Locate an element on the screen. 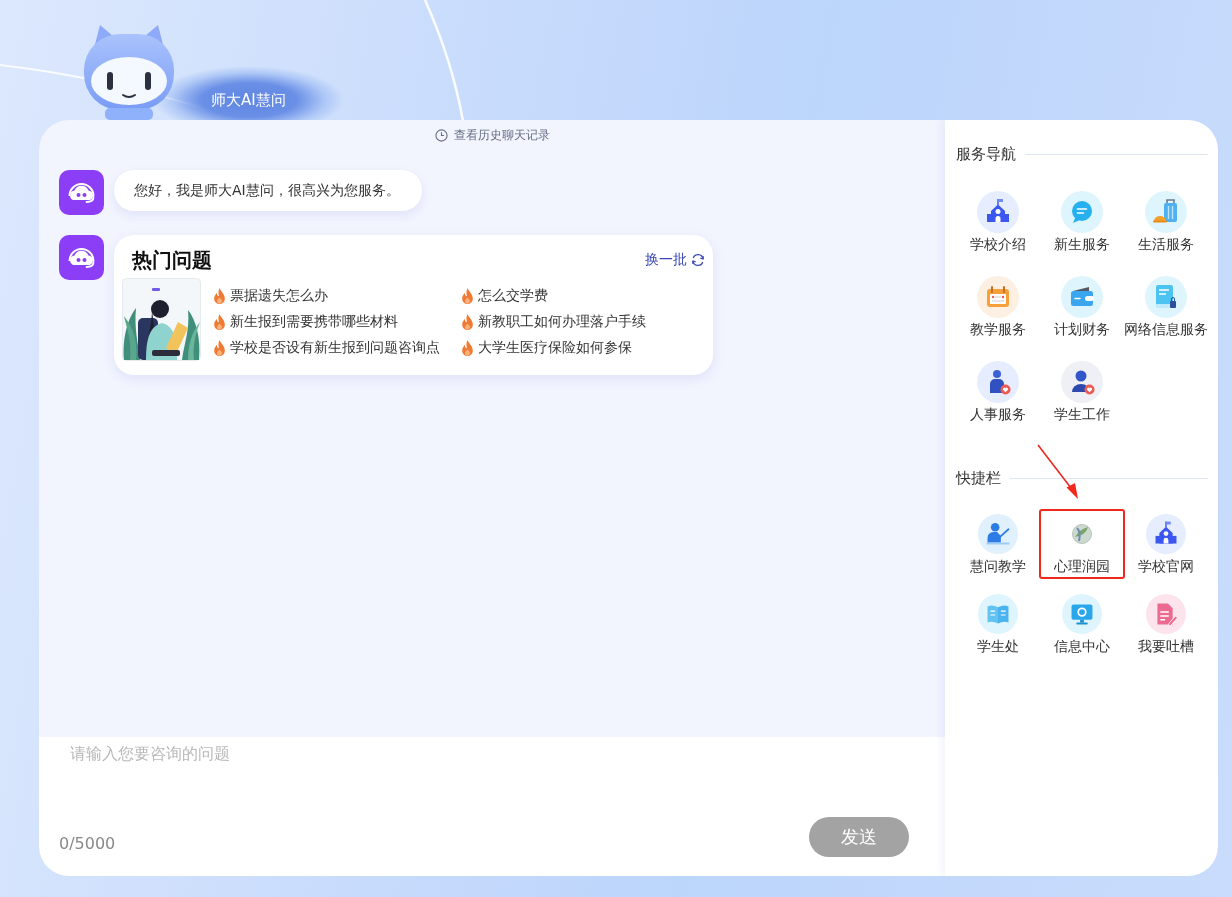 Image resolution: width=1232 pixels, height=897 pixels. service-link: 我要吐槽 is located at coordinates (1166, 624).